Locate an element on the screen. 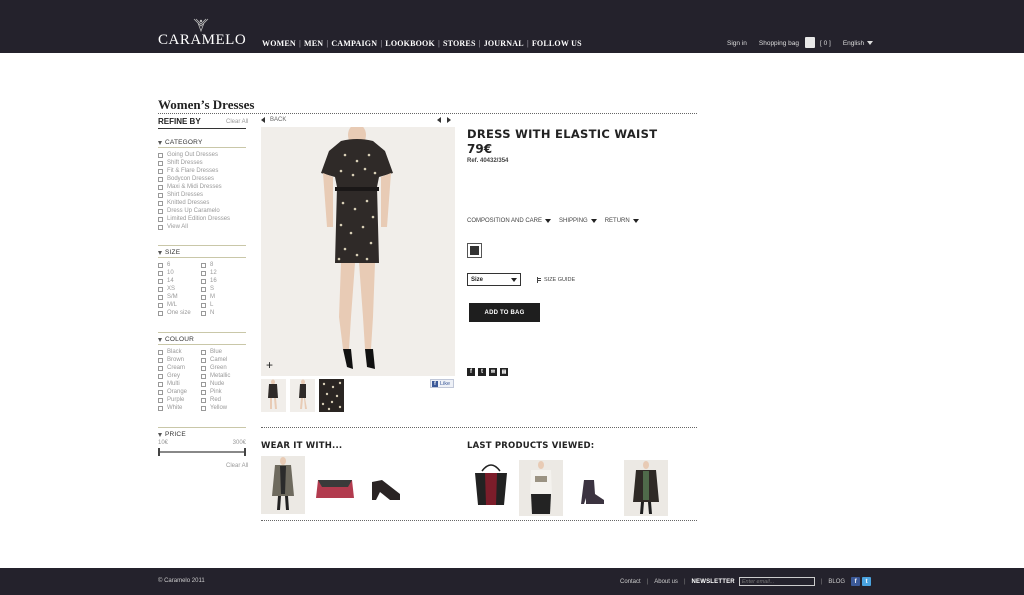 This screenshot has width=1024, height=595. colour-option: Metallic is located at coordinates (215, 376).